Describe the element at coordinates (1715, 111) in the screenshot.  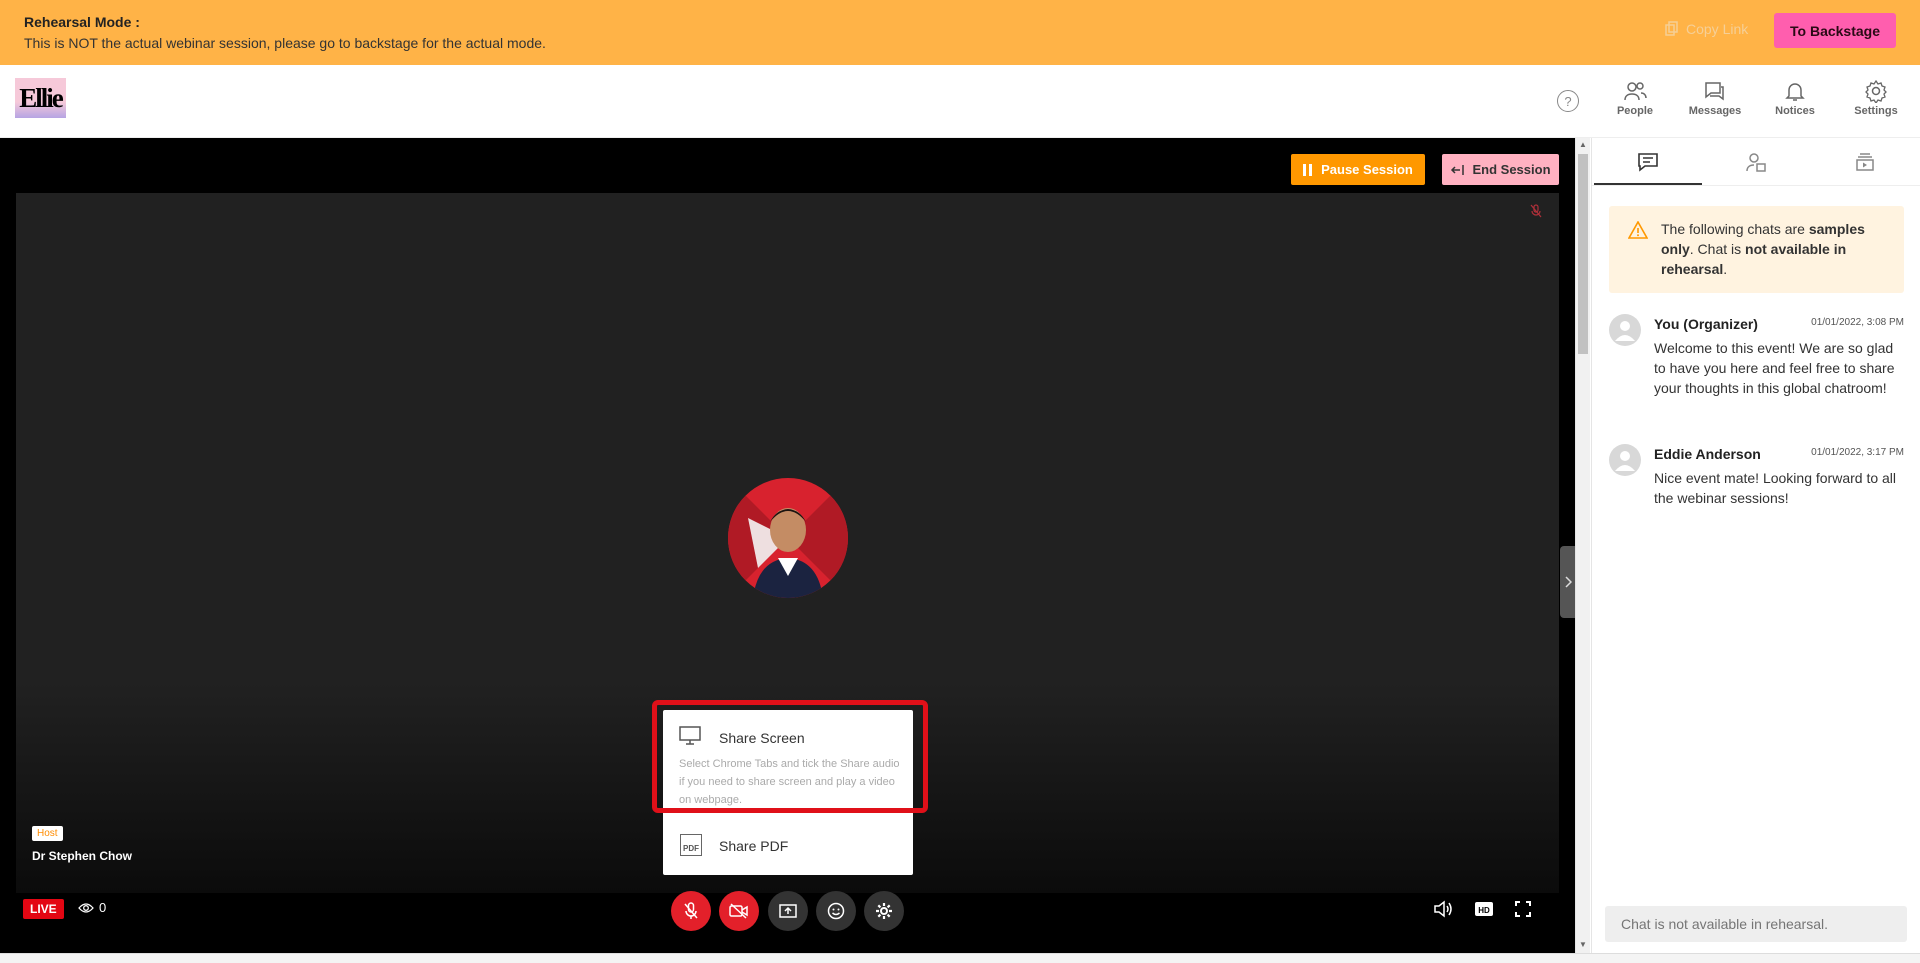
I see `nav-messages-label: Messages` at that location.